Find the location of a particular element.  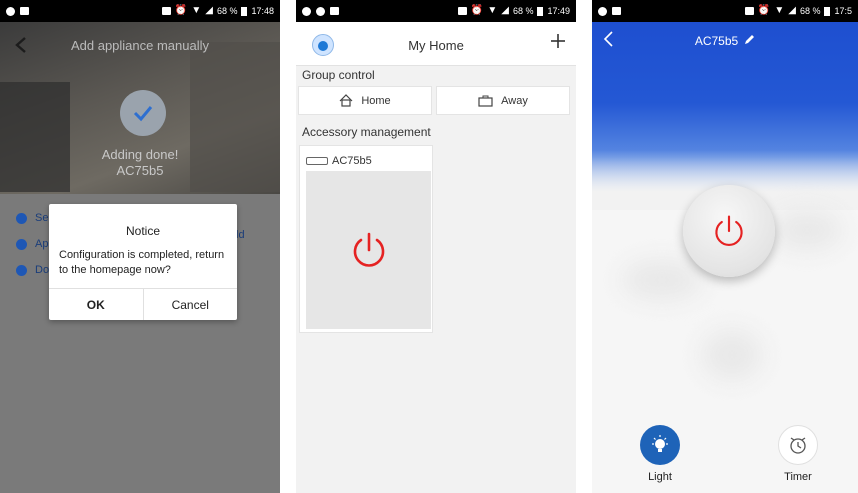

status-time: 17:5 is located at coordinates (843, 11).